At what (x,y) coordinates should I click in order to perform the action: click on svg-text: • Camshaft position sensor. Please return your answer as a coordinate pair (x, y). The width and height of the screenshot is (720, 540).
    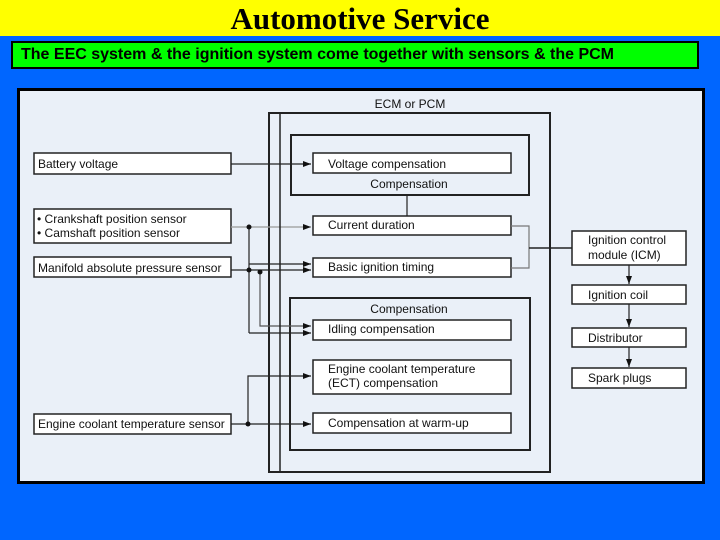
    Looking at the image, I should click on (108, 233).